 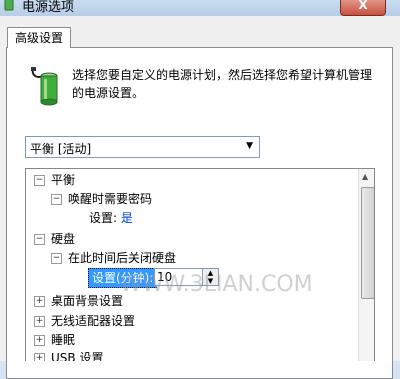 I want to click on plan-description: 选择您要自定义的电源计划，然后选择您希望计算机管理的电源设置。, so click(x=222, y=84).